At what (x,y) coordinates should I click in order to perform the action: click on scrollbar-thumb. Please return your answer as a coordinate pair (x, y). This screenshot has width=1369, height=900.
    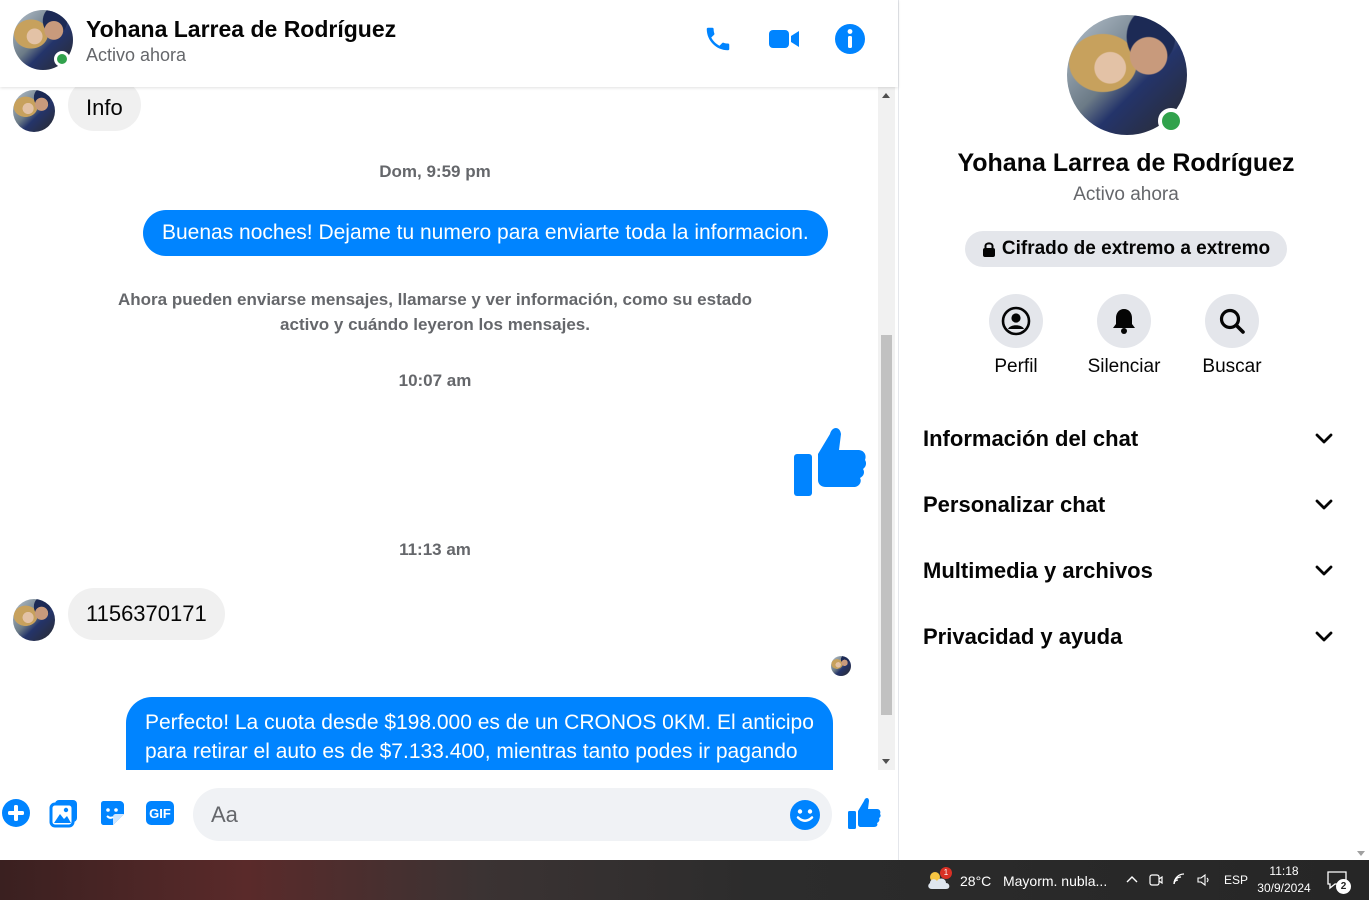
    Looking at the image, I should click on (886, 525).